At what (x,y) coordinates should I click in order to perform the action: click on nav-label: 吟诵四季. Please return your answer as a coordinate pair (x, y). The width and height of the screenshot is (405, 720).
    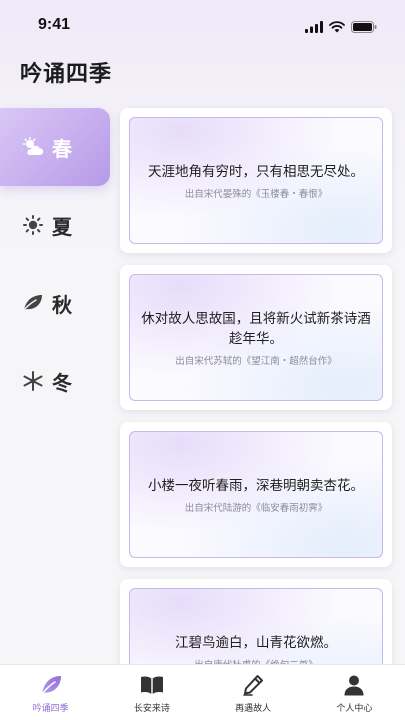
    Looking at the image, I should click on (50, 709).